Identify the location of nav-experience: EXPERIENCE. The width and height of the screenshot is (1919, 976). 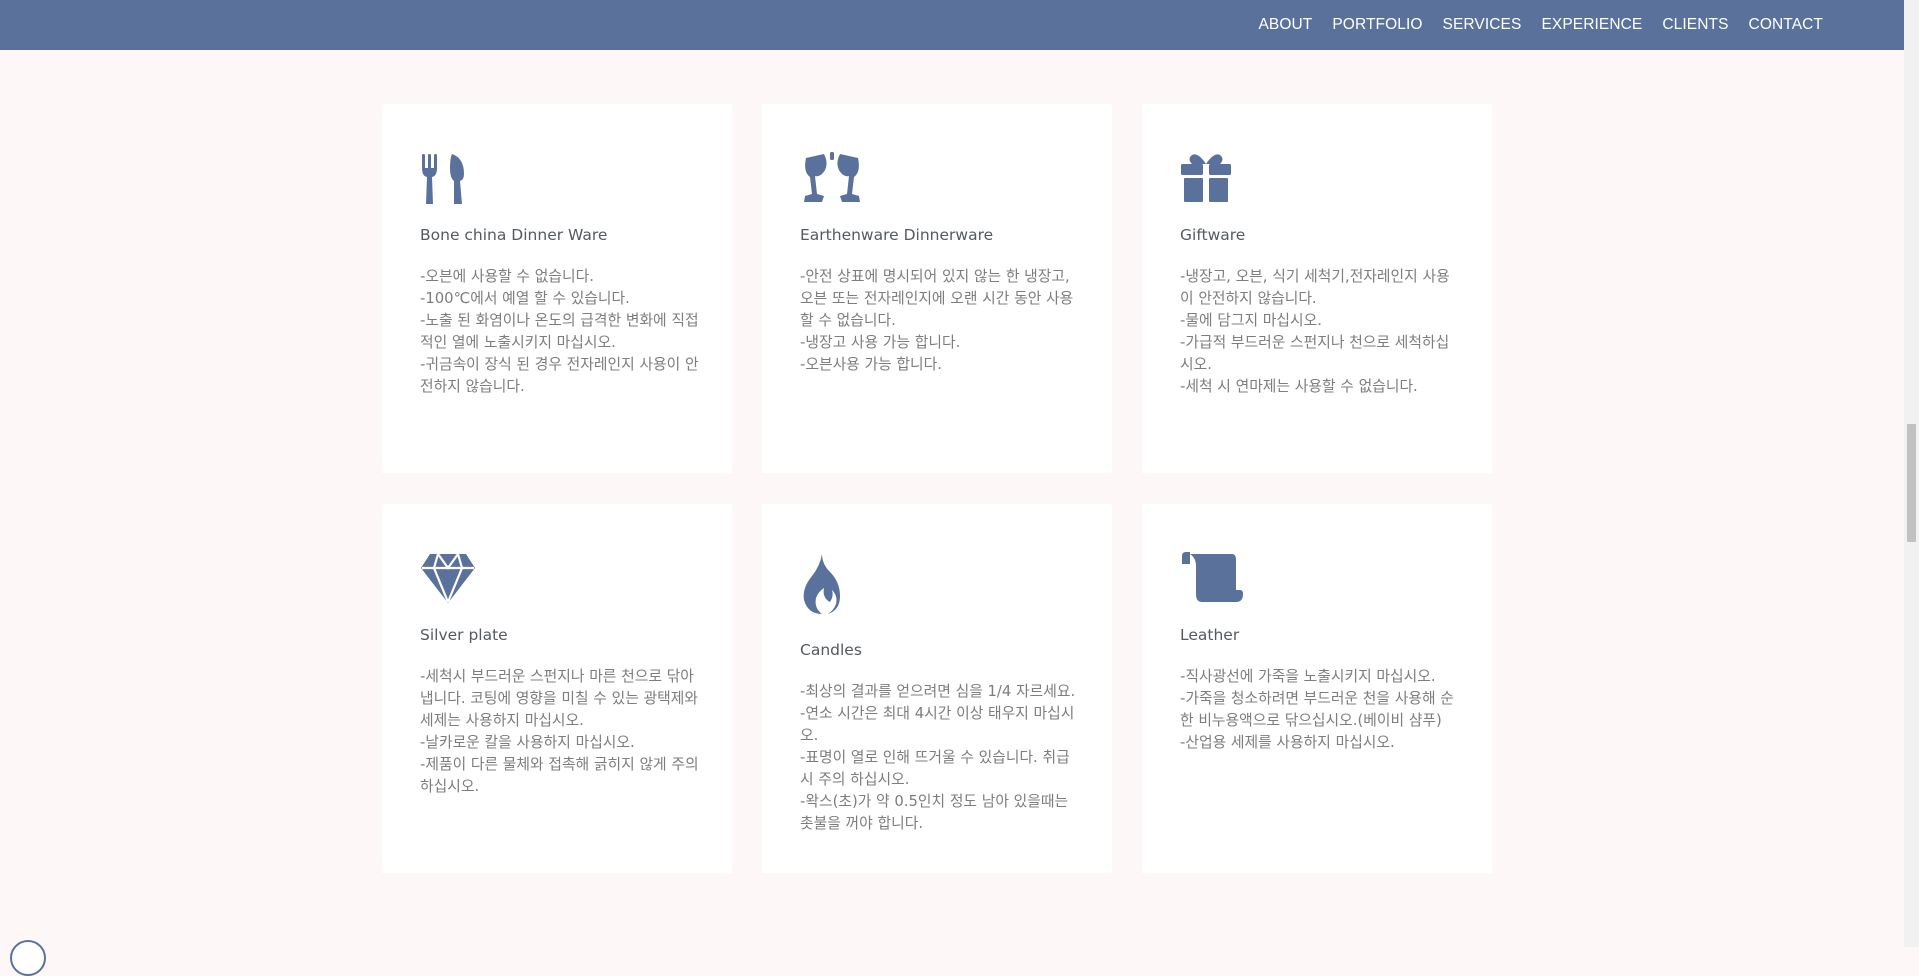
(1591, 25).